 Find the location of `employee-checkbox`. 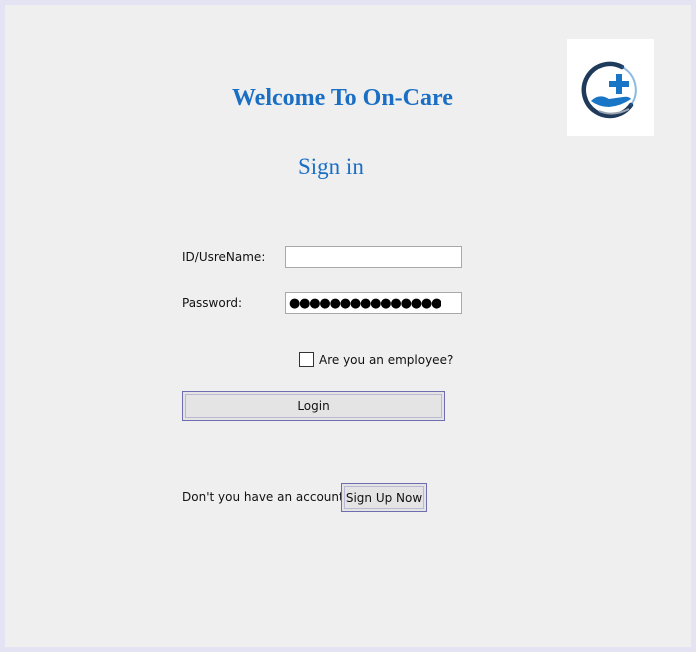

employee-checkbox is located at coordinates (306, 359).